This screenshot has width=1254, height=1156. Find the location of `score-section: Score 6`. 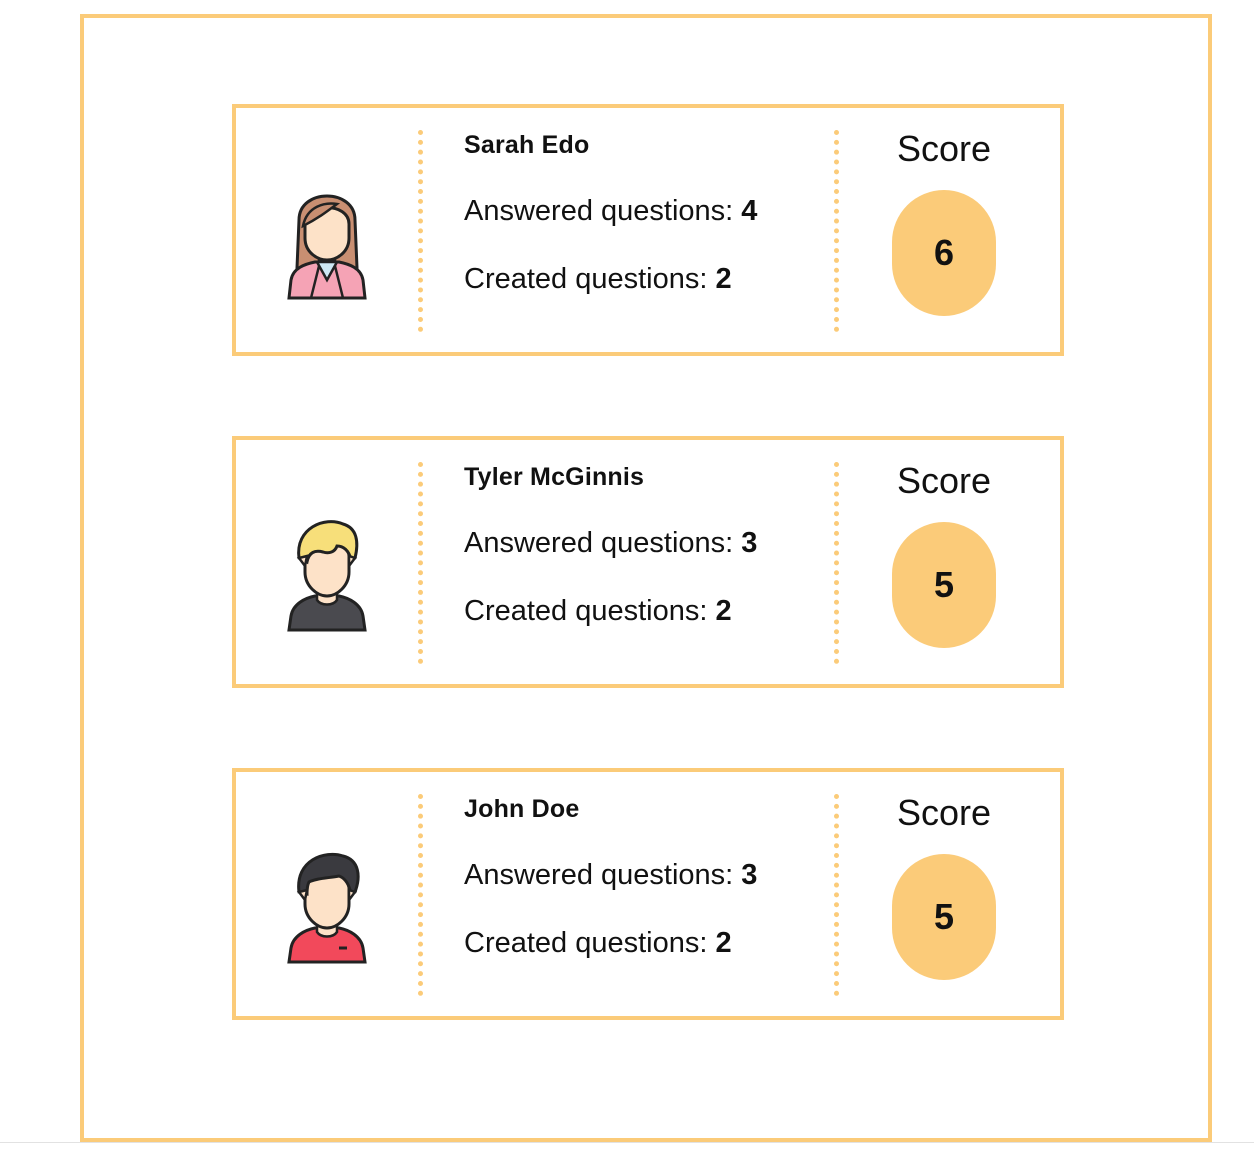

score-section: Score 6 is located at coordinates (944, 222).